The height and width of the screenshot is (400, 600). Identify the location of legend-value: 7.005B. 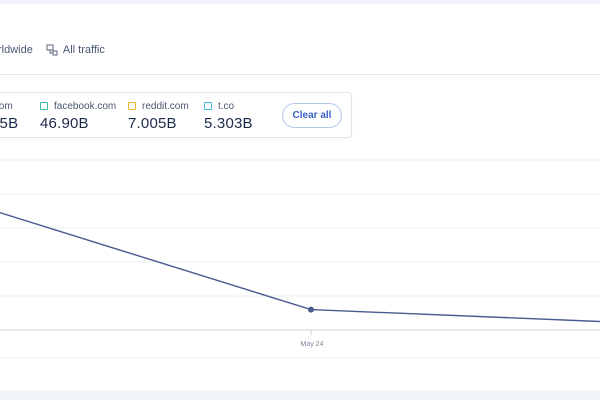
(152, 123).